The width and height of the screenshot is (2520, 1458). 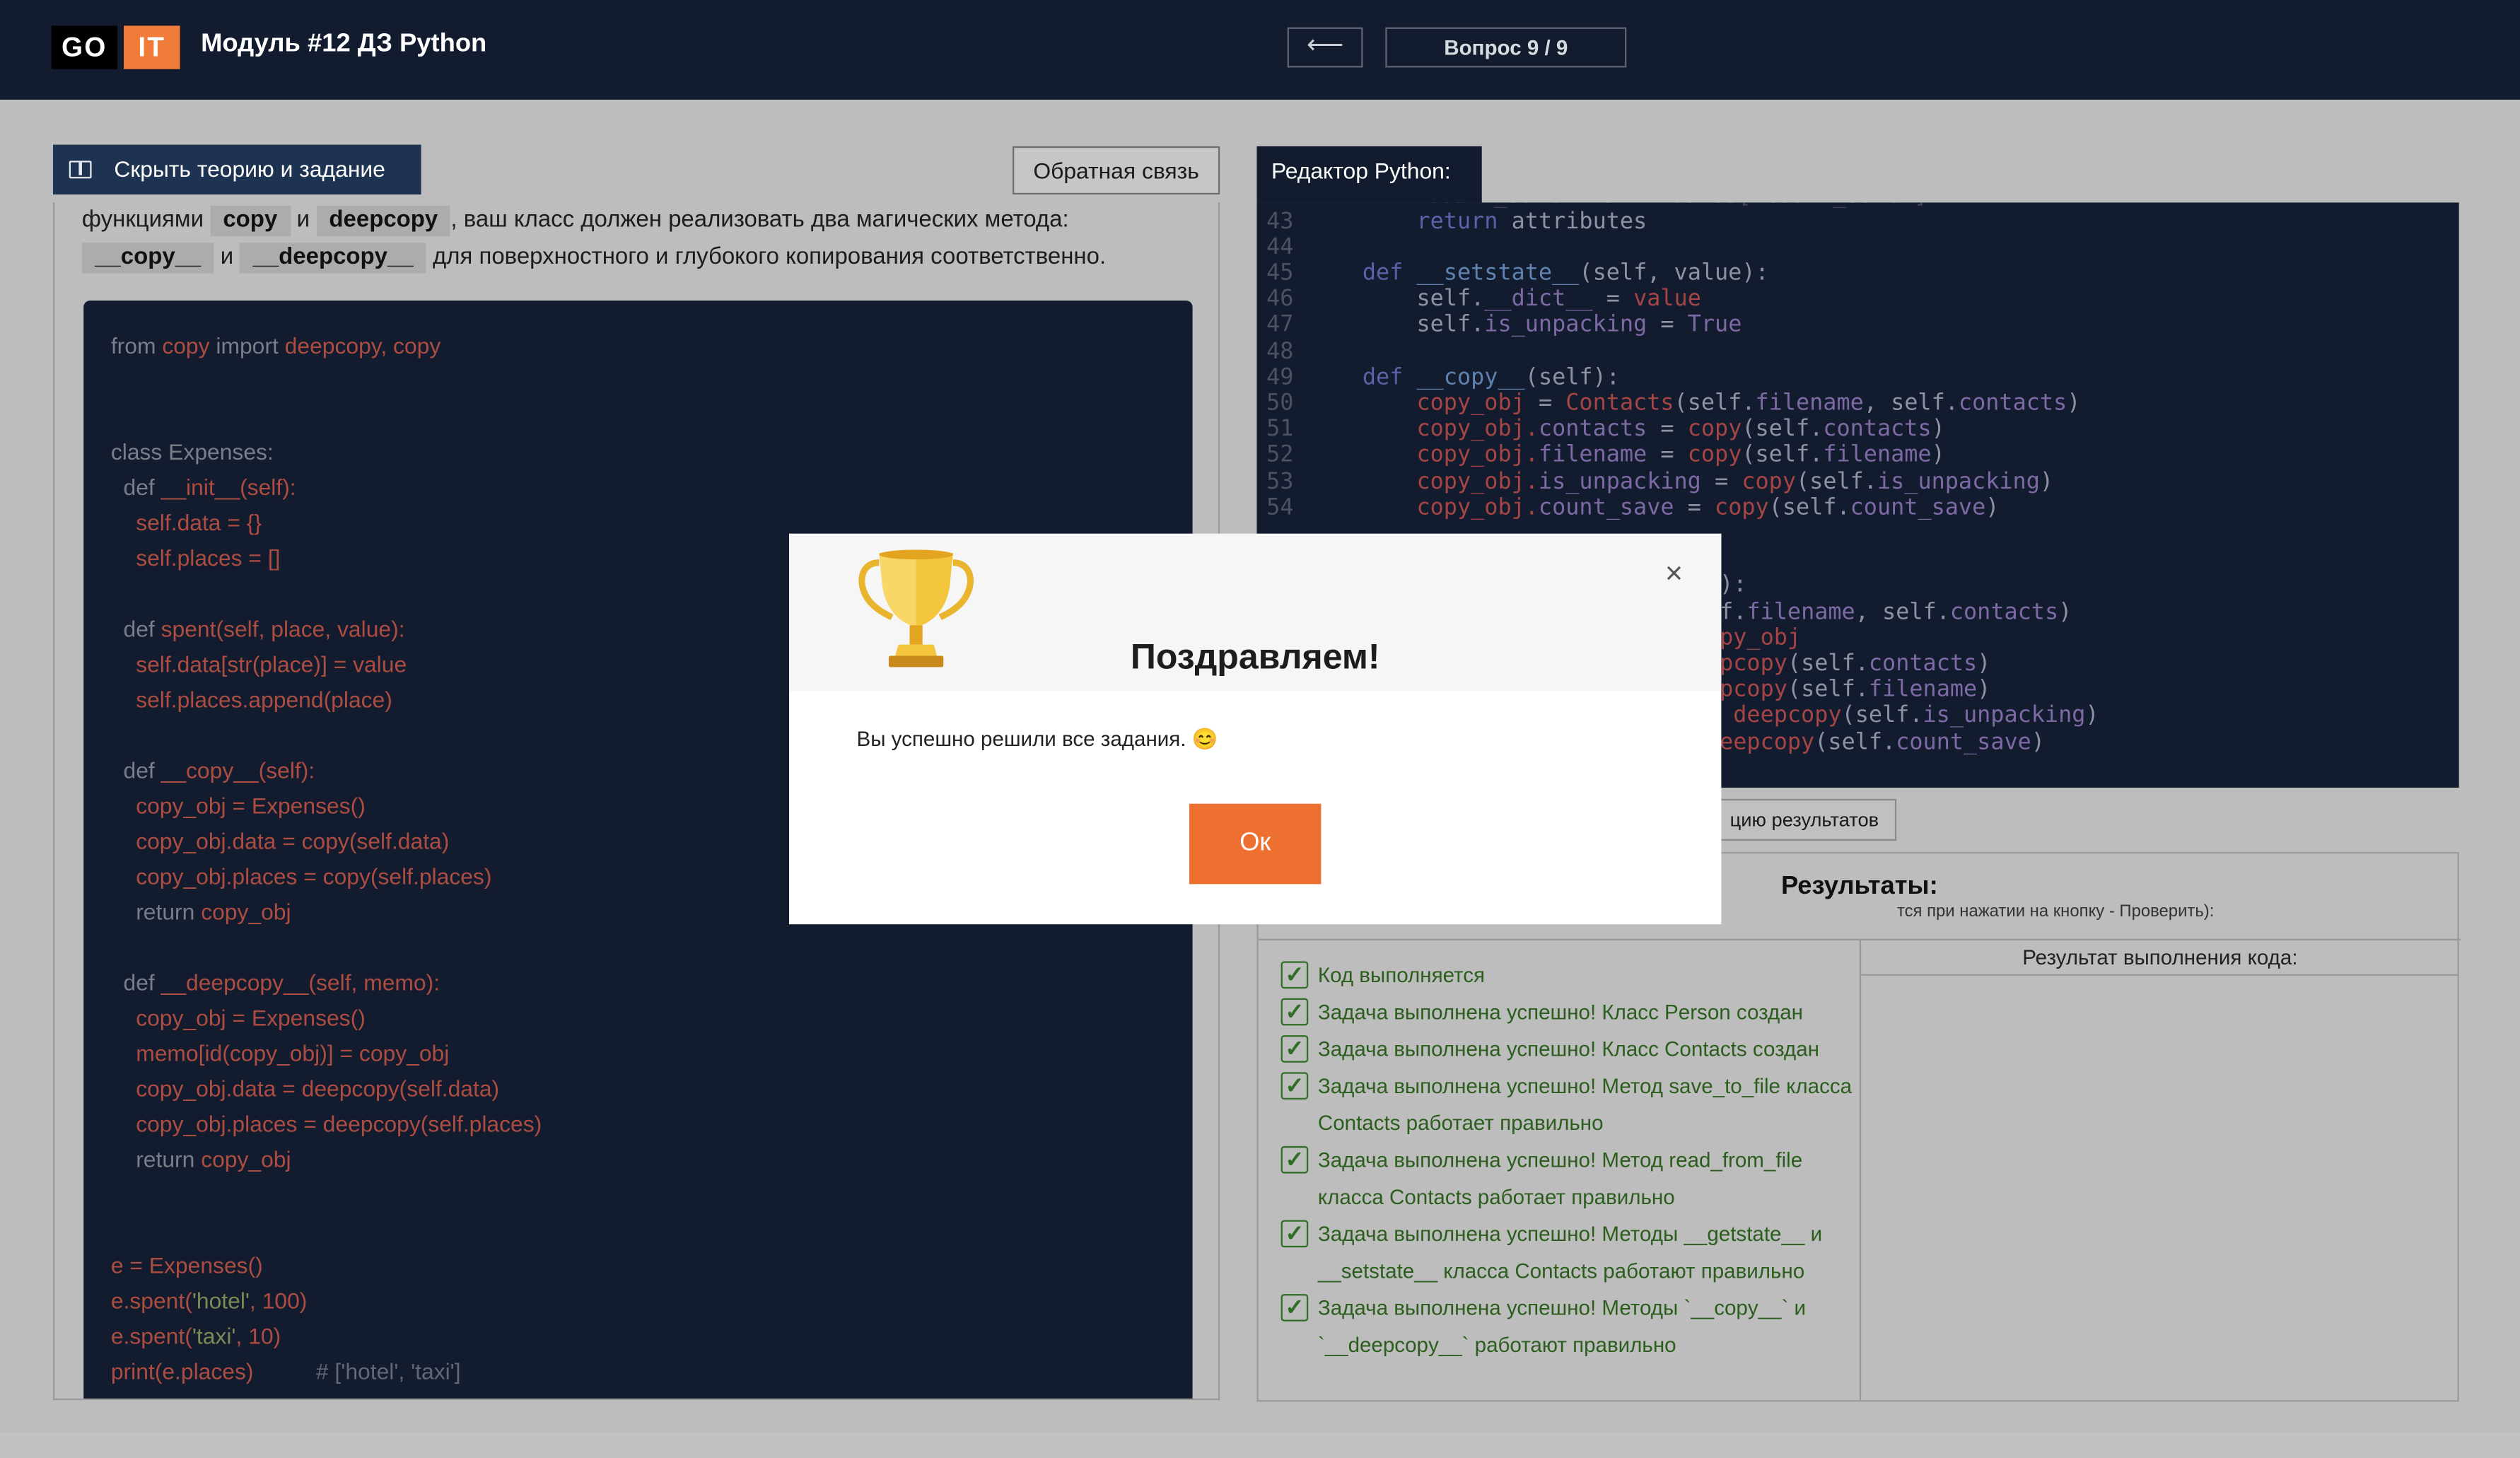 What do you see at coordinates (1255, 844) in the screenshot?
I see `ok-button: Ок` at bounding box center [1255, 844].